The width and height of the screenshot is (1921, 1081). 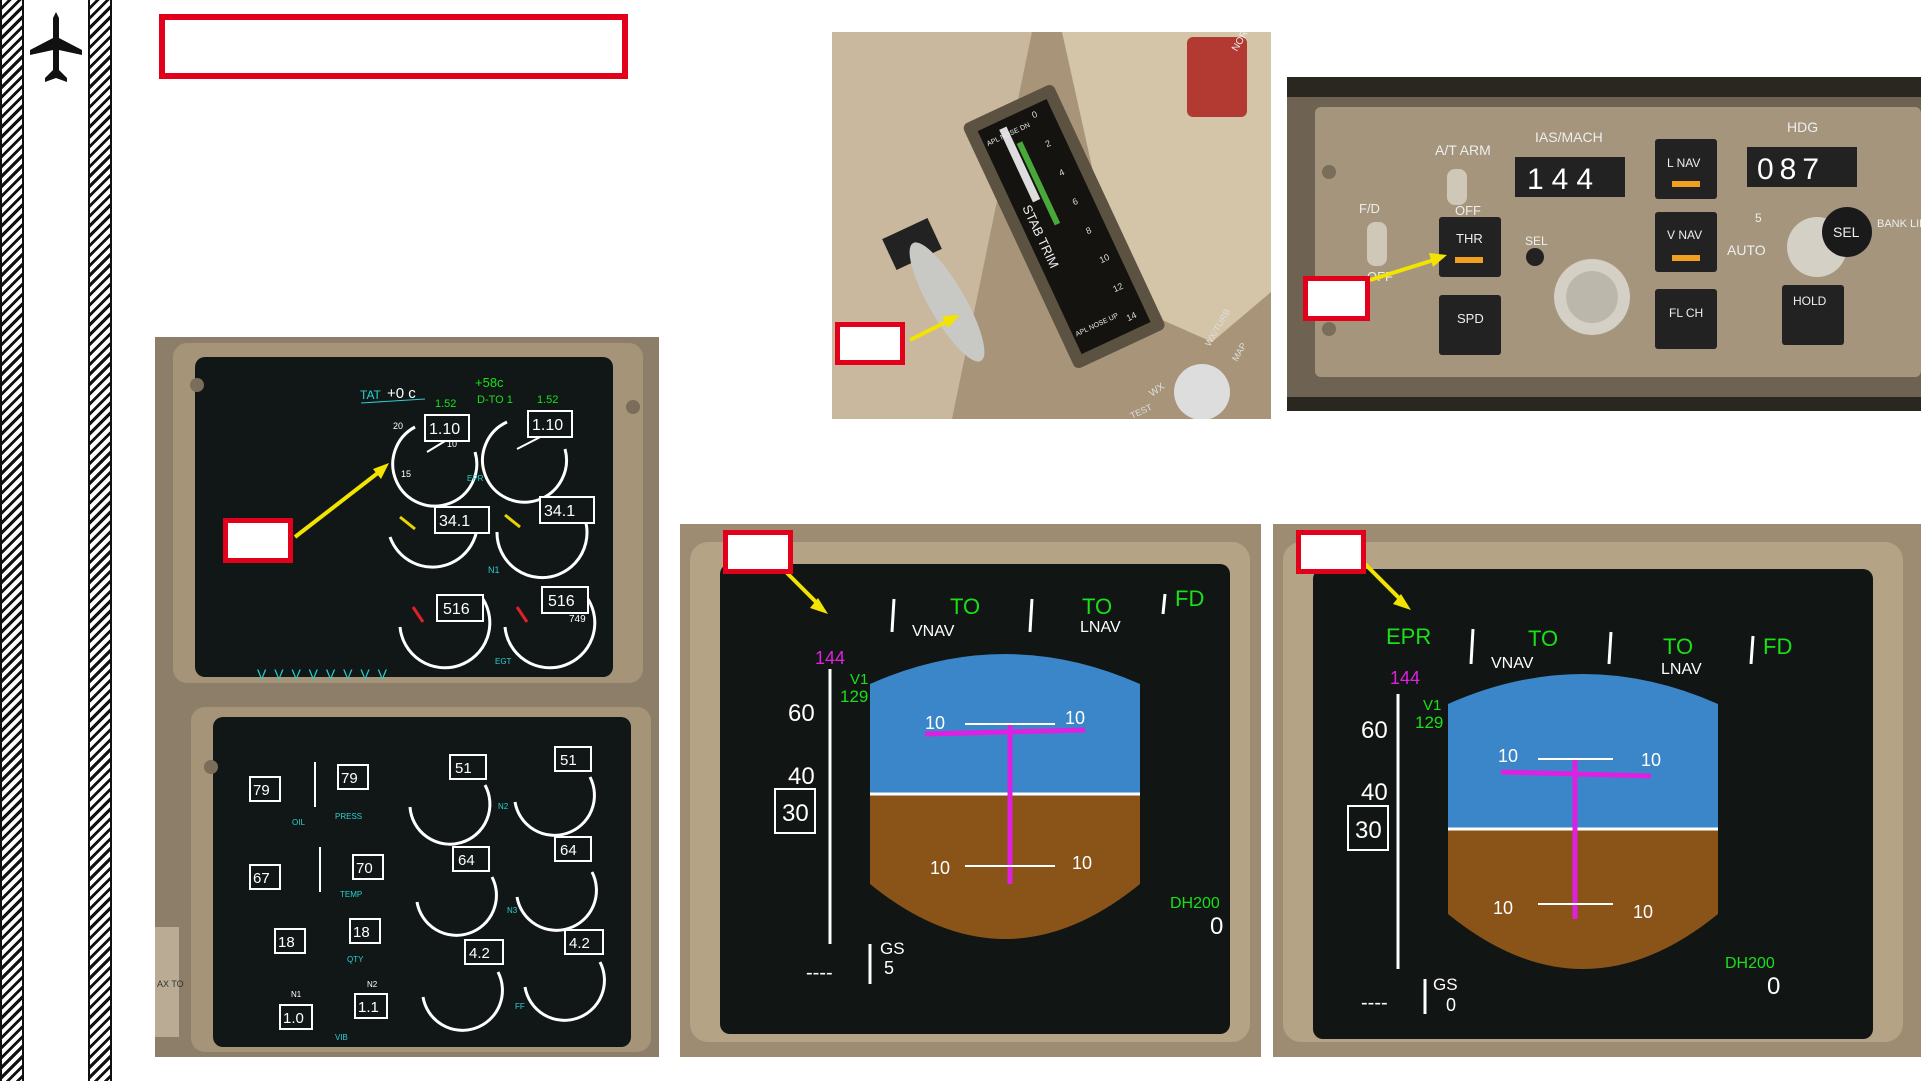 I want to click on epr-left-ref: 1.52, so click(x=445, y=404).